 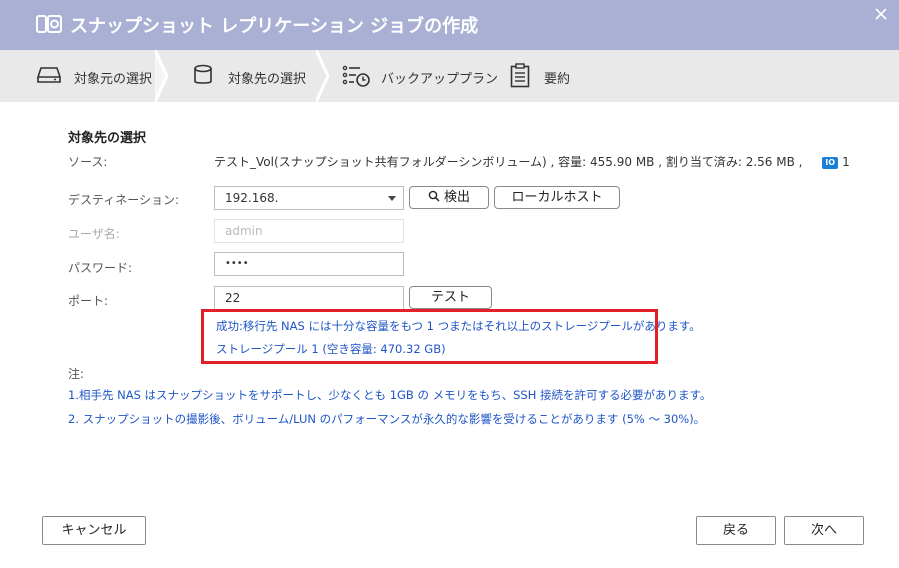 I want to click on step-select-destination: 対象先の選択, so click(x=248, y=76).